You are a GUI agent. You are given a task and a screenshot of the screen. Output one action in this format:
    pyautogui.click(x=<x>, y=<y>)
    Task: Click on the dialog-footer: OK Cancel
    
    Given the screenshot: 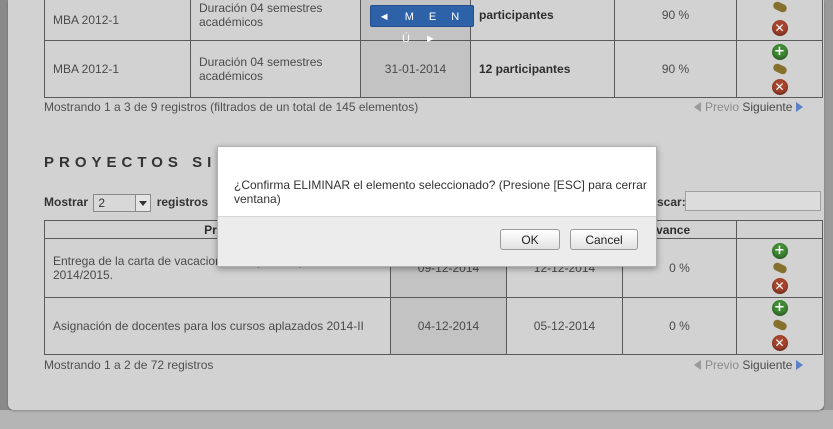 What is the action you would take?
    pyautogui.click(x=437, y=241)
    